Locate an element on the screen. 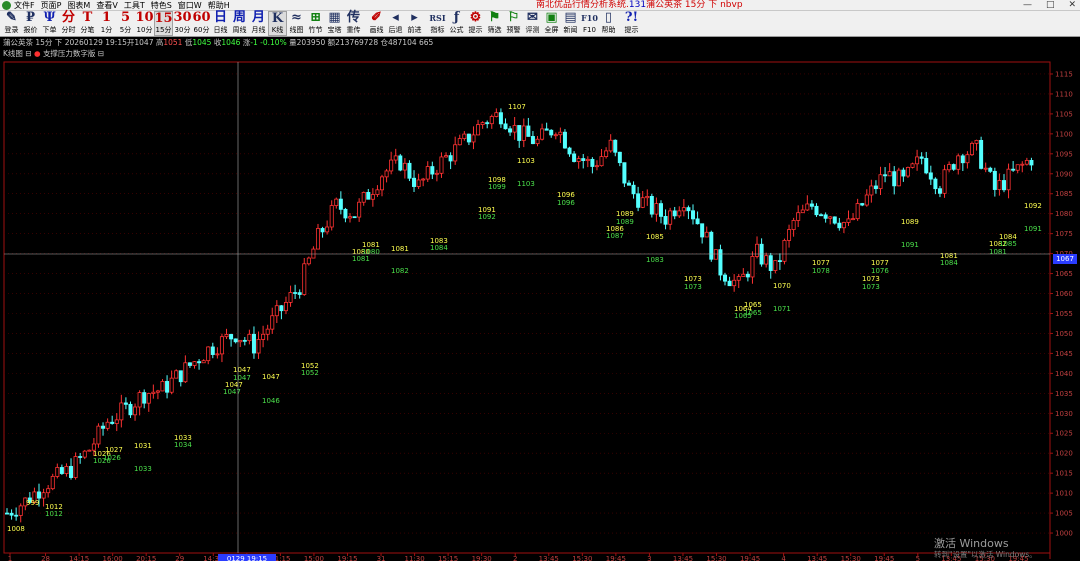 The height and width of the screenshot is (561, 1080). toolbar-button-10: 60 60分 is located at coordinates (201, 23).